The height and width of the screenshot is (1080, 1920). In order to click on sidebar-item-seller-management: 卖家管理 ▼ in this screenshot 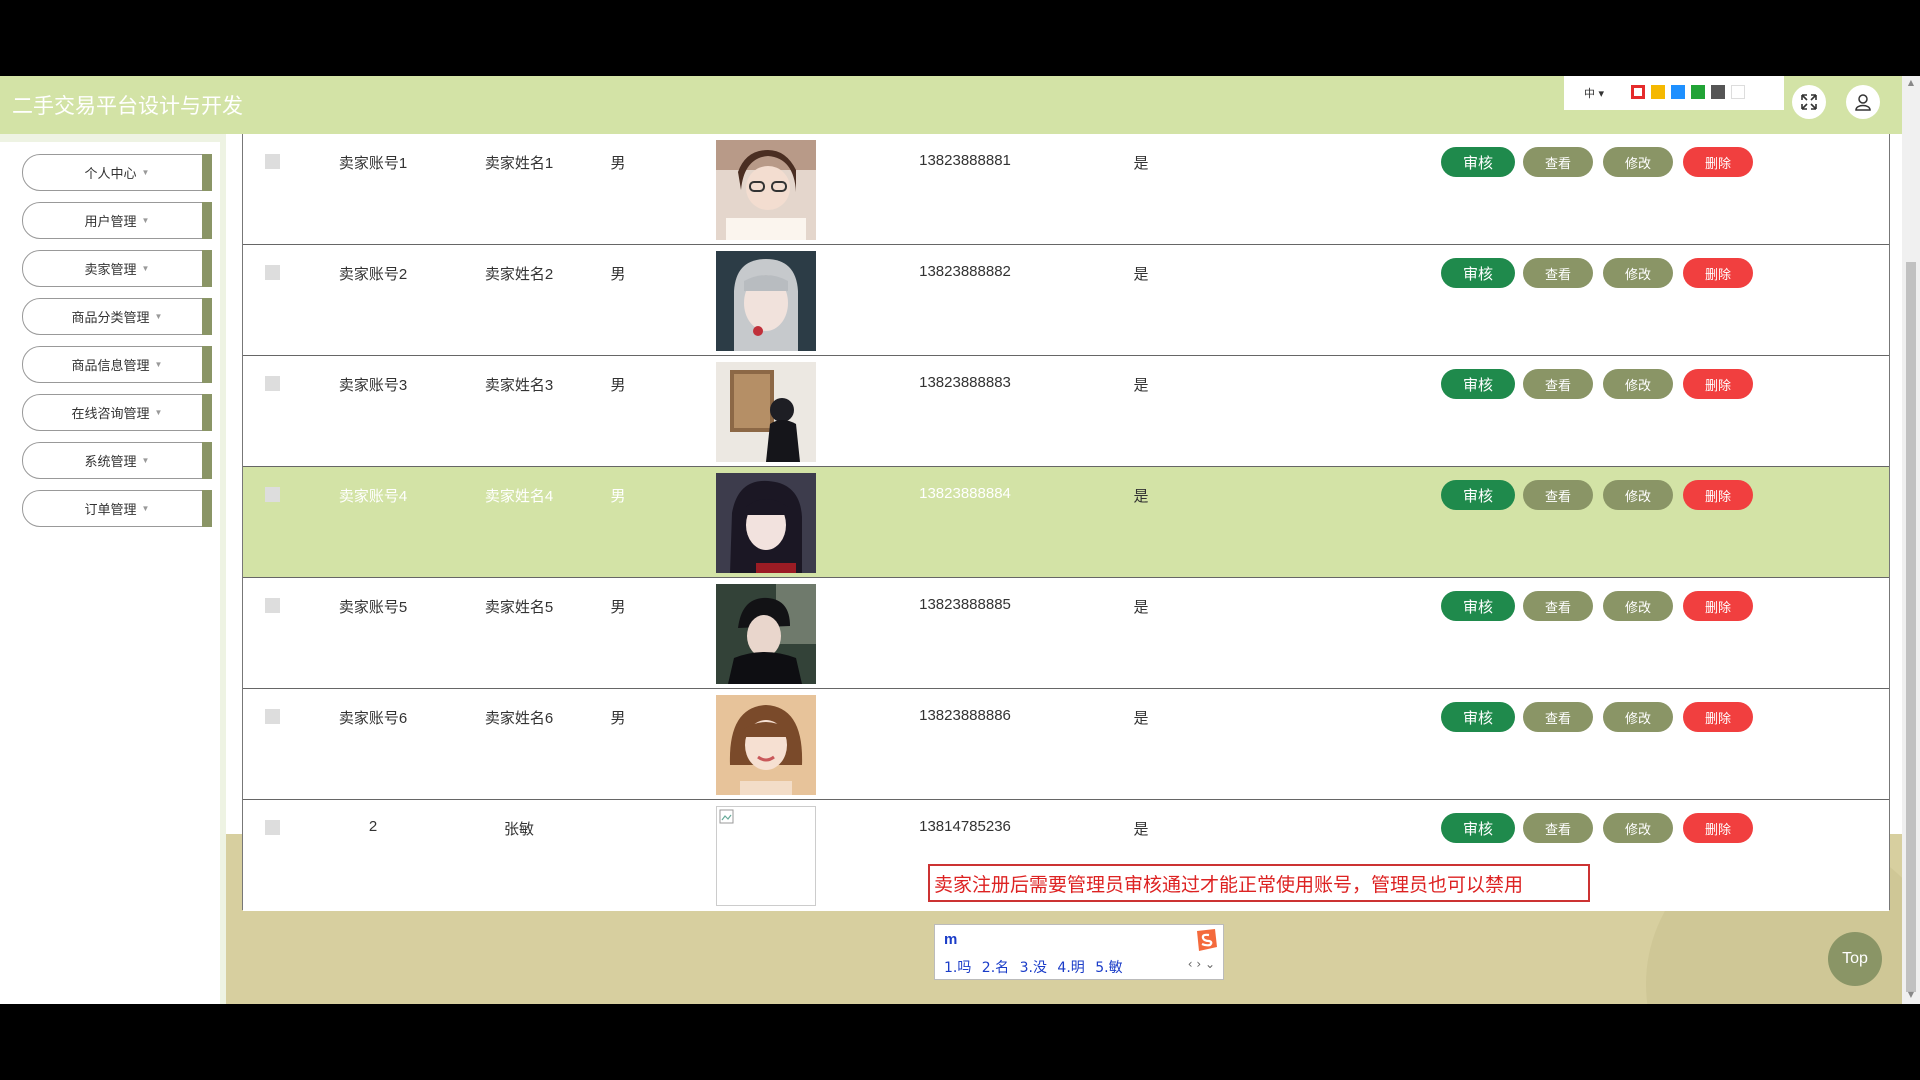, I will do `click(117, 268)`.